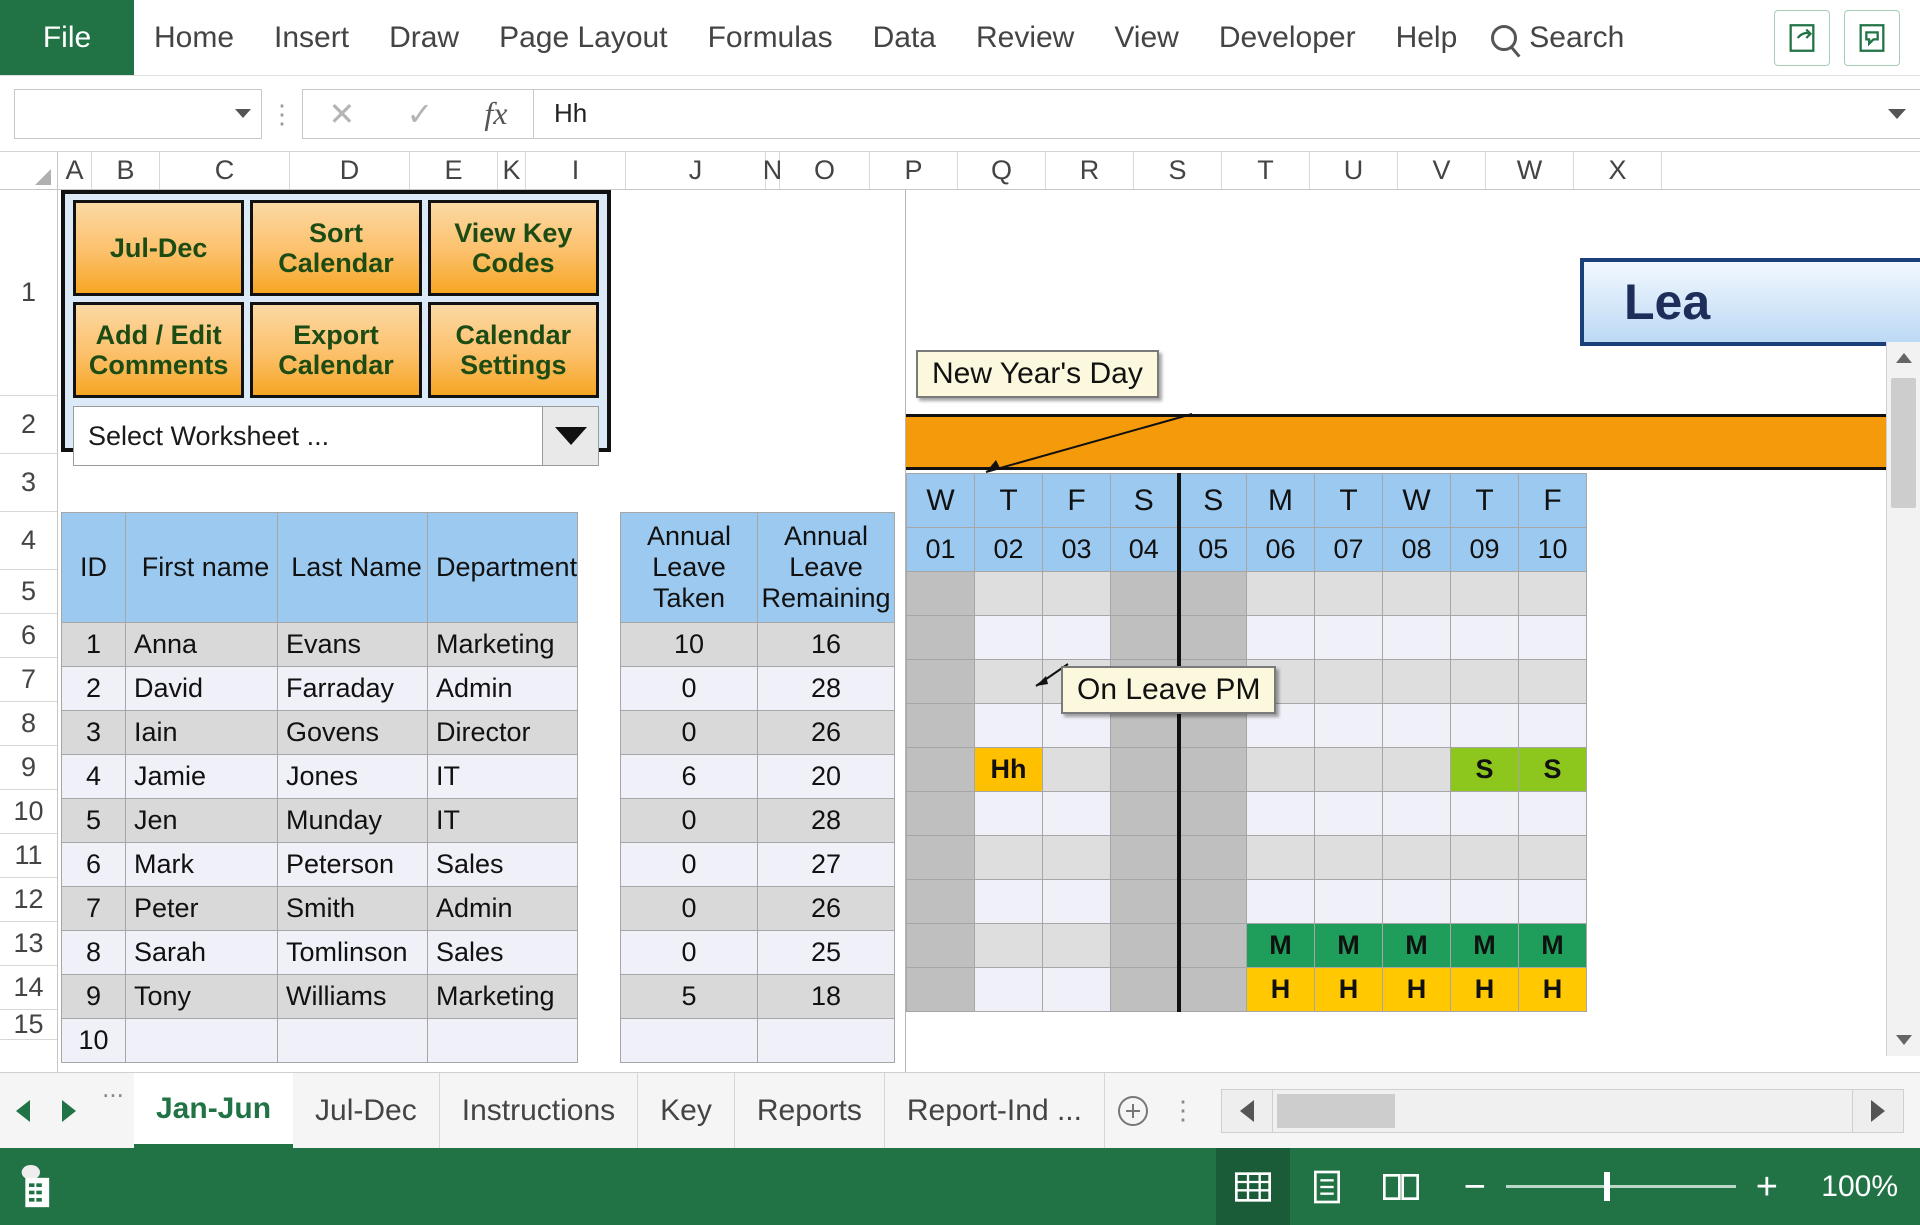  I want to click on table-row: 4 Jamie Jones IT, so click(320, 776).